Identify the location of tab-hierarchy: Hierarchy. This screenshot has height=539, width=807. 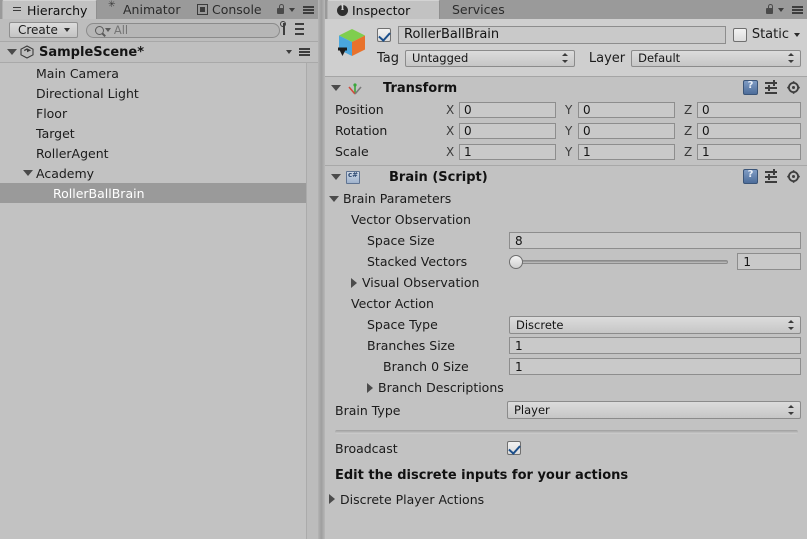
(49, 9).